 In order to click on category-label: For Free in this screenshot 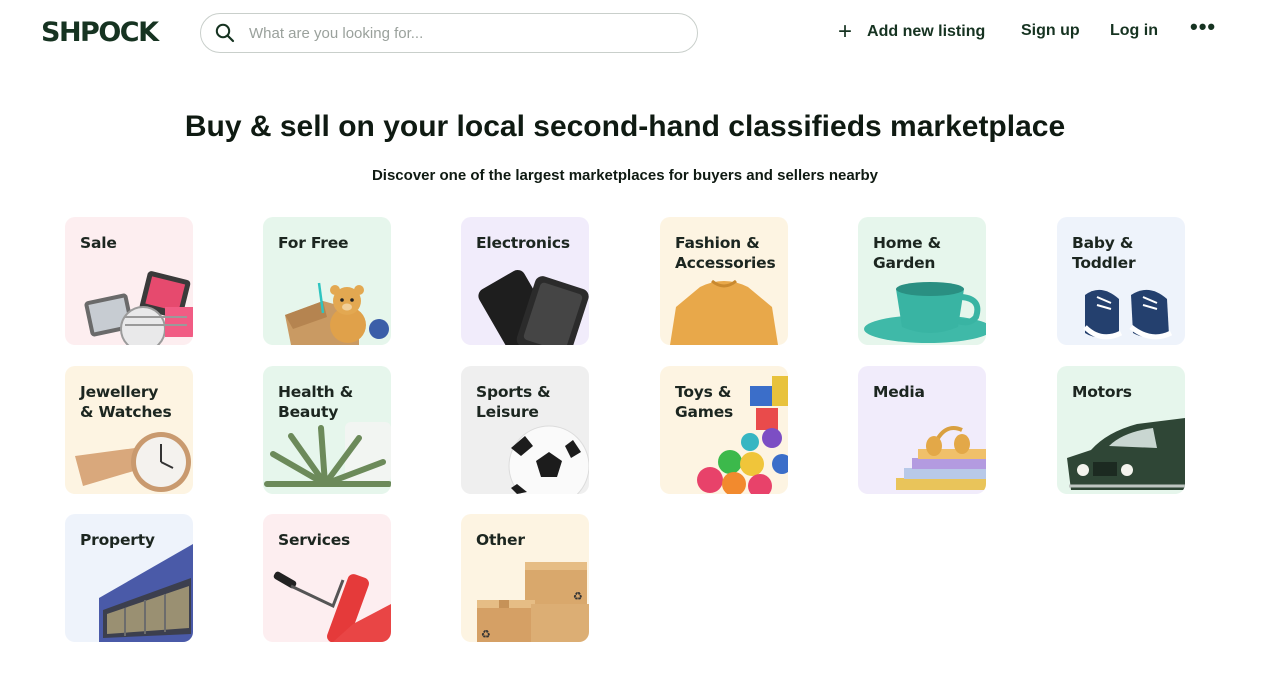, I will do `click(313, 243)`.